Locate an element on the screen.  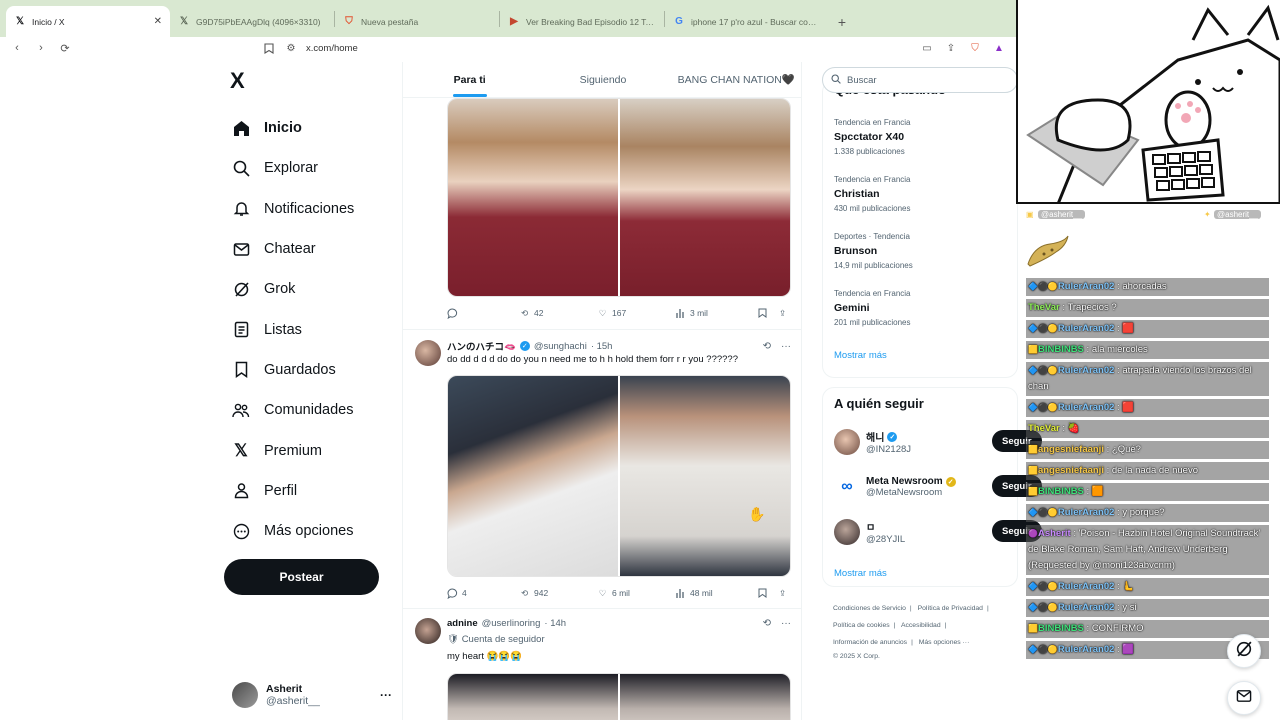
post-time: · 14h is located at coordinates (555, 623).